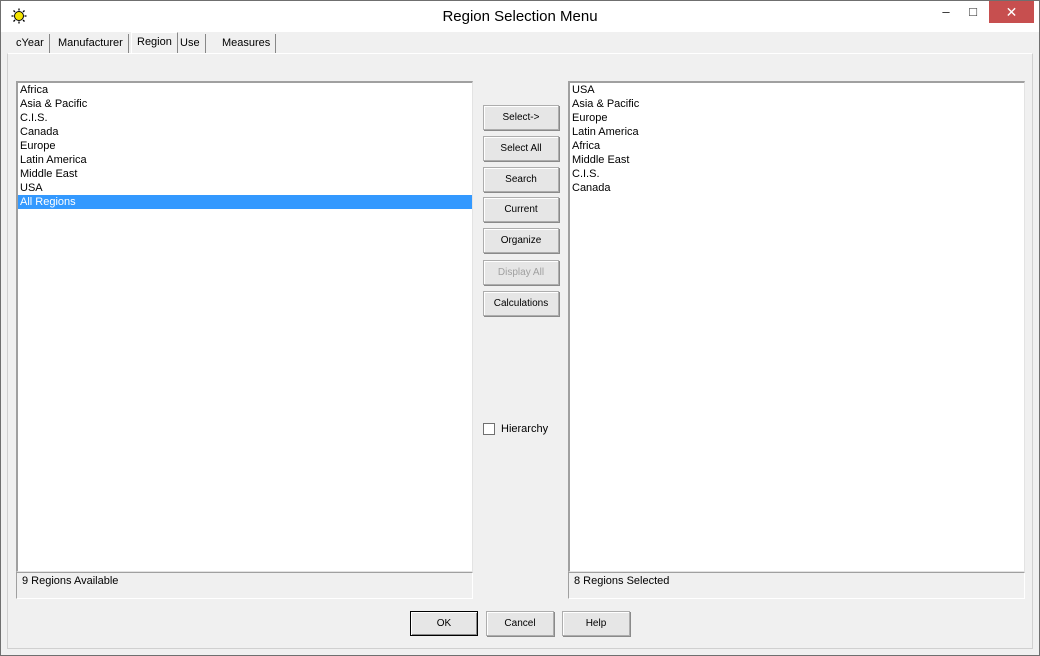 This screenshot has height=656, width=1040. Describe the element at coordinates (154, 42) in the screenshot. I see `tab-region: Region` at that location.